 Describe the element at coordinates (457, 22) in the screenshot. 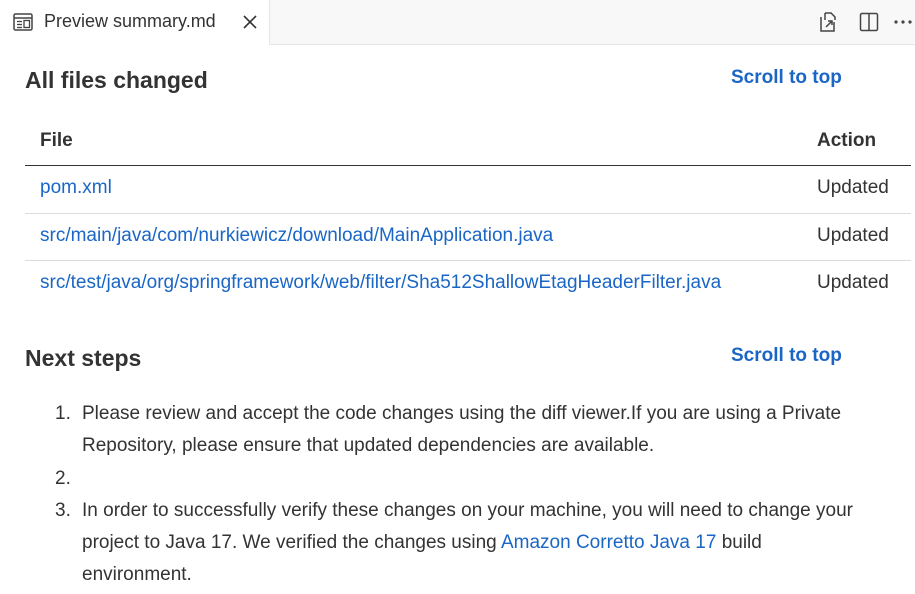

I see `editor-tab-bar: Preview summary.md` at that location.